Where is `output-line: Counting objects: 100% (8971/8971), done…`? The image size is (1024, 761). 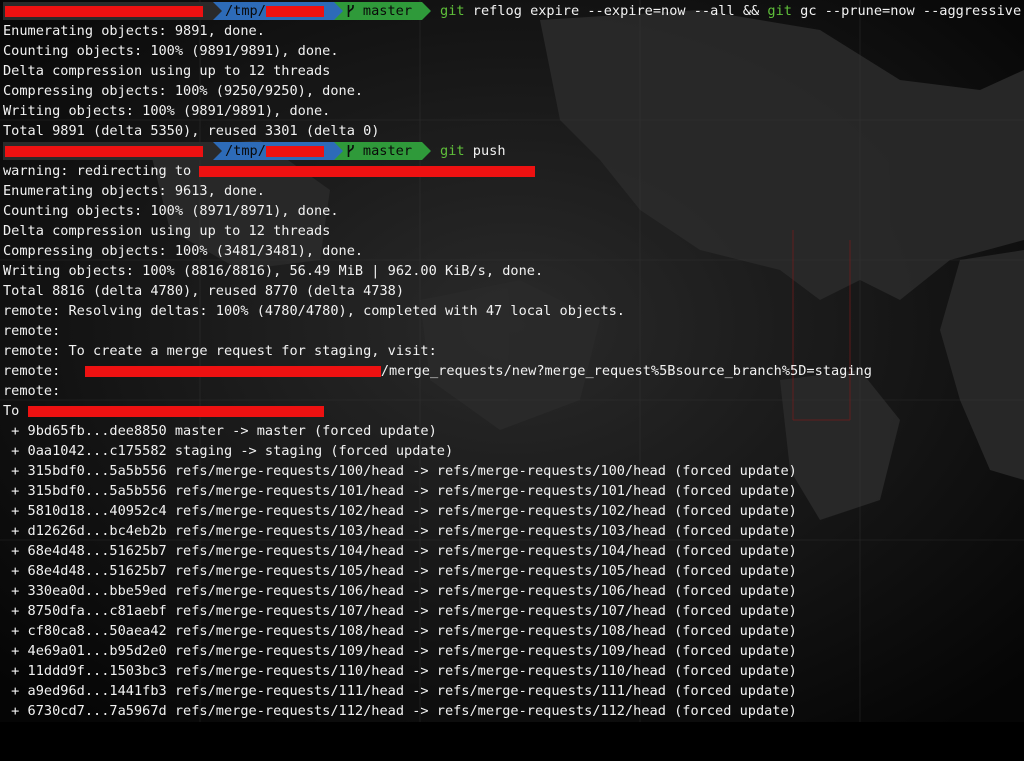
output-line: Counting objects: 100% (8971/8971), done… is located at coordinates (171, 211).